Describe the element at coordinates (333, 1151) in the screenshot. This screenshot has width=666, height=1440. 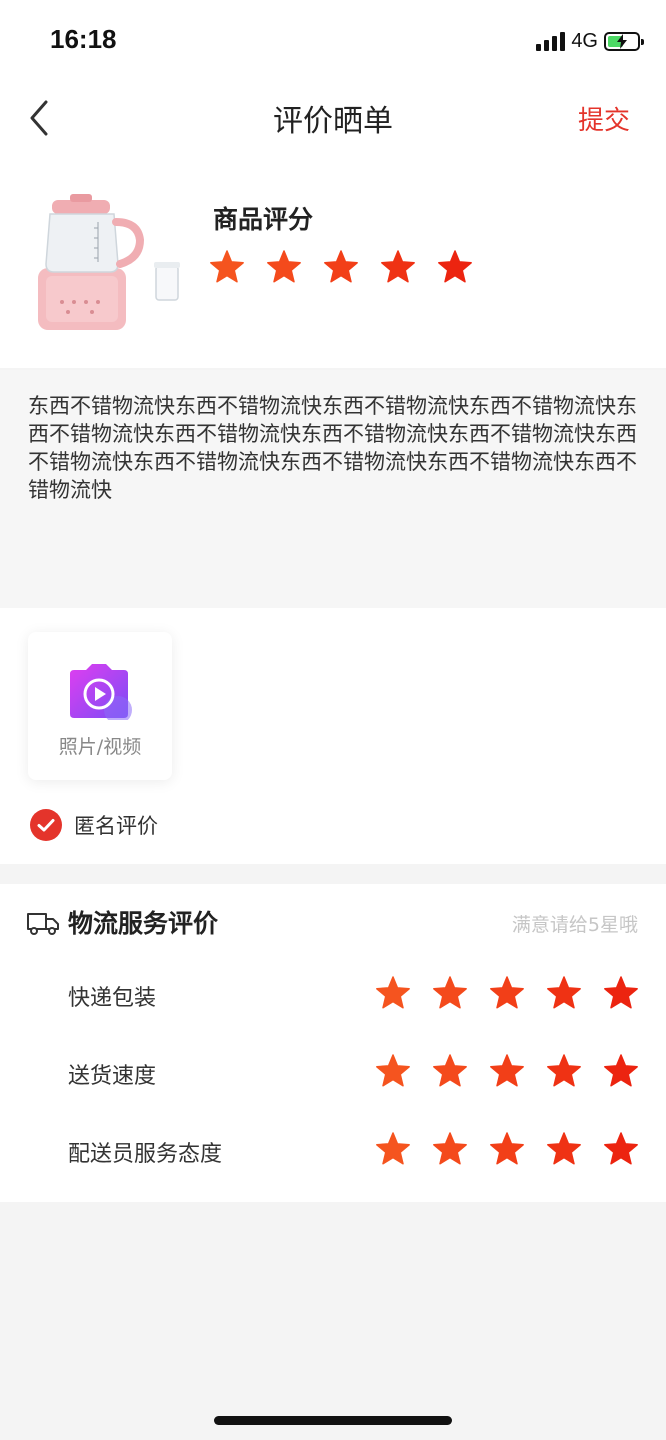
I see `logistics-row-courier: 配送员服务态度` at that location.